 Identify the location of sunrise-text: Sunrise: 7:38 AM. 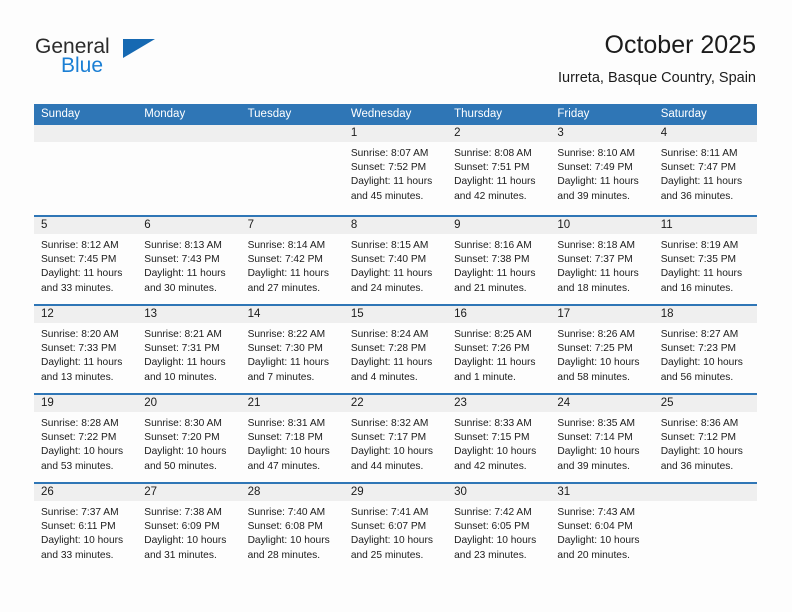
(183, 512).